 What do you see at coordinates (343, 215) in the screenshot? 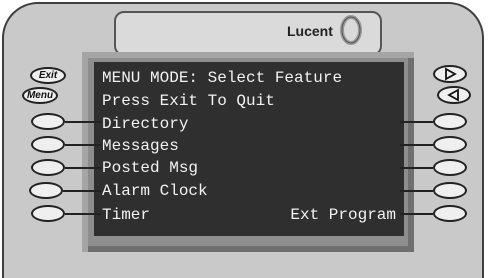
I see `menu-item-ext-program: Ext Program` at bounding box center [343, 215].